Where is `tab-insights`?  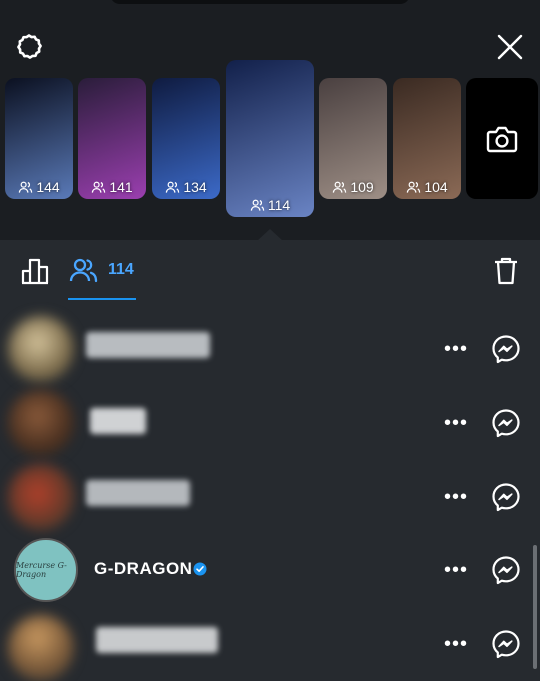
tab-insights is located at coordinates (35, 271).